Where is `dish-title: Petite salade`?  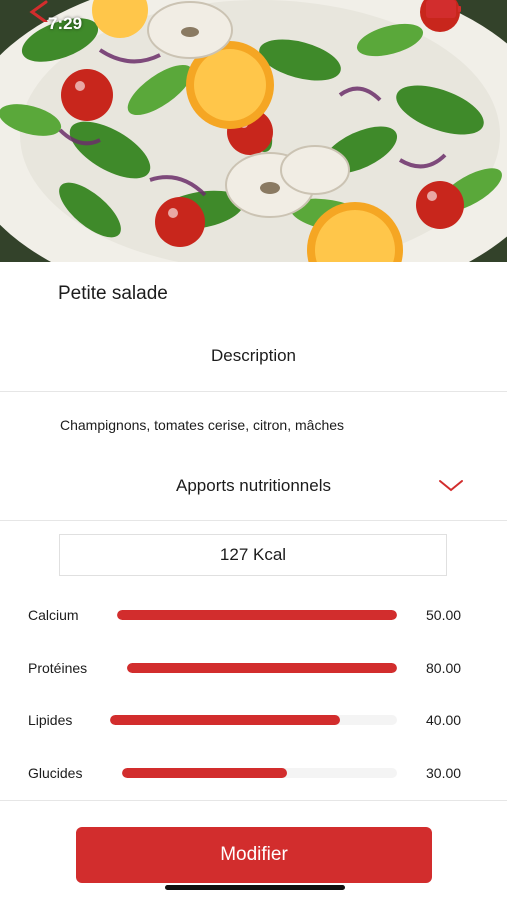 dish-title: Petite salade is located at coordinates (113, 293).